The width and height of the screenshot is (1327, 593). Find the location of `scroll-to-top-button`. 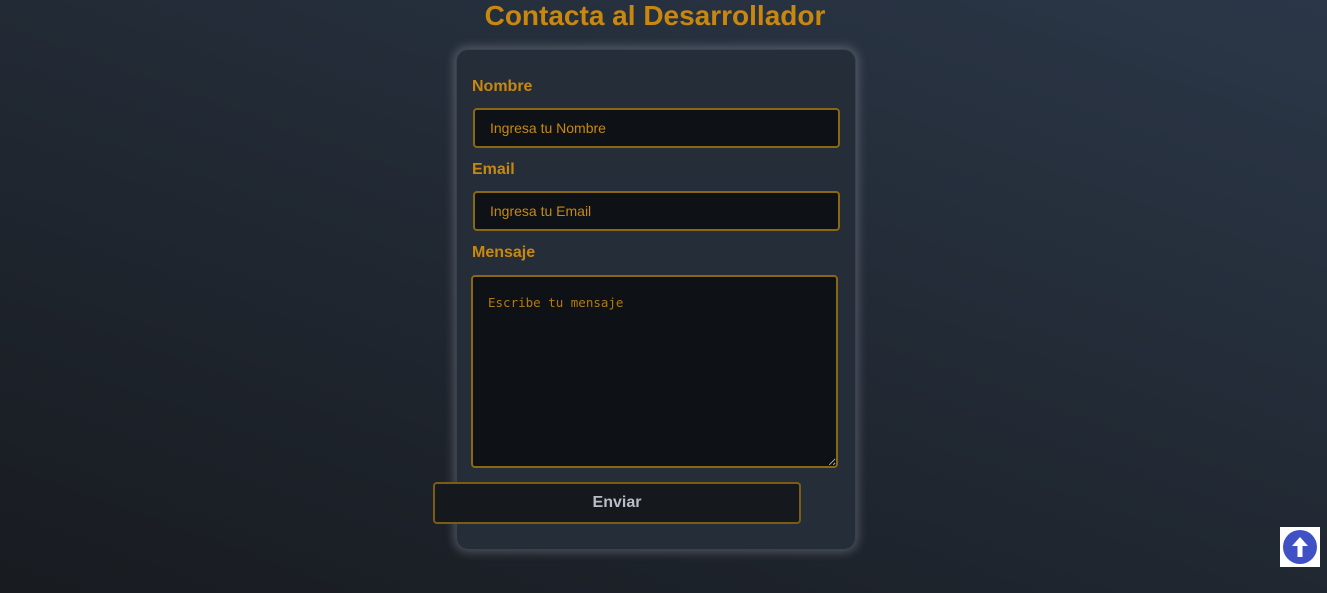

scroll-to-top-button is located at coordinates (1300, 547).